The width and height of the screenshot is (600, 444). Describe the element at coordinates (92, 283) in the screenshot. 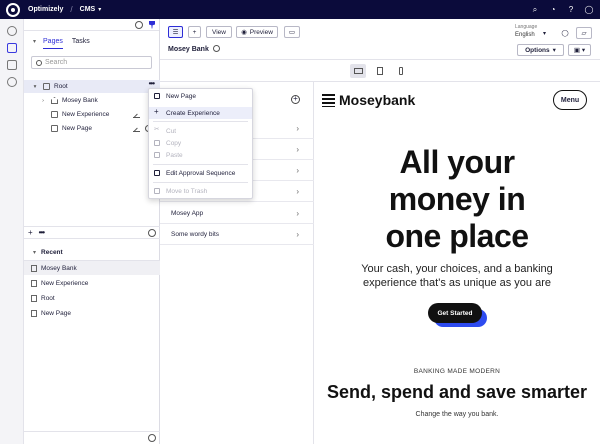

I see `recent-item: New Experience` at that location.